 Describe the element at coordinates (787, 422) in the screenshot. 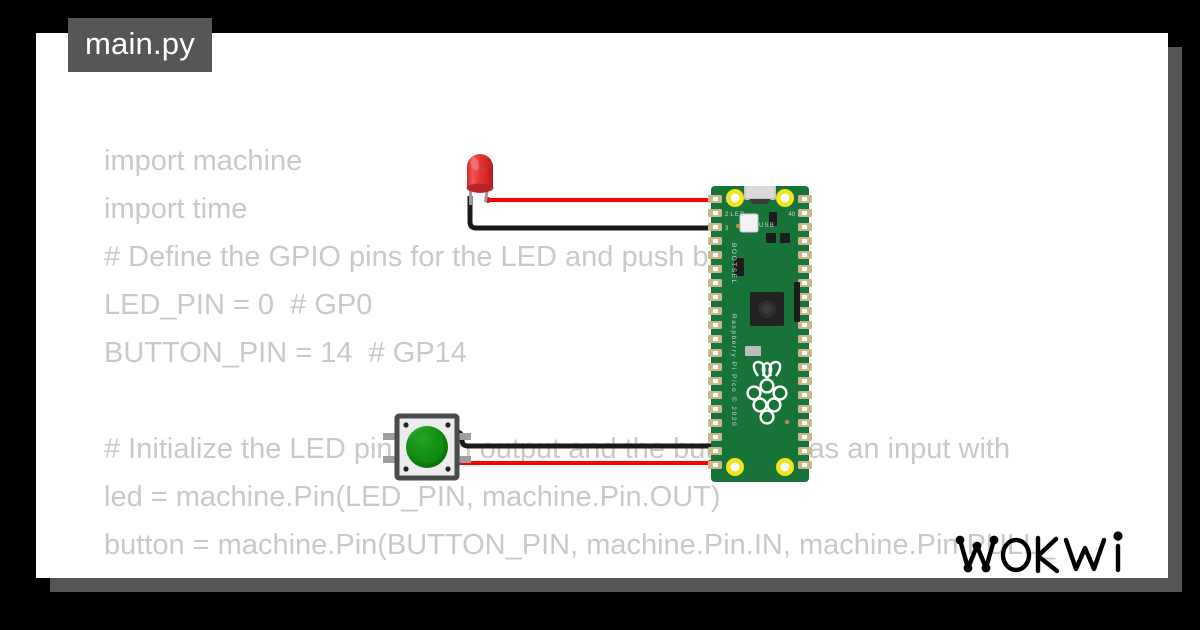

I see `pico-debug-pad` at that location.